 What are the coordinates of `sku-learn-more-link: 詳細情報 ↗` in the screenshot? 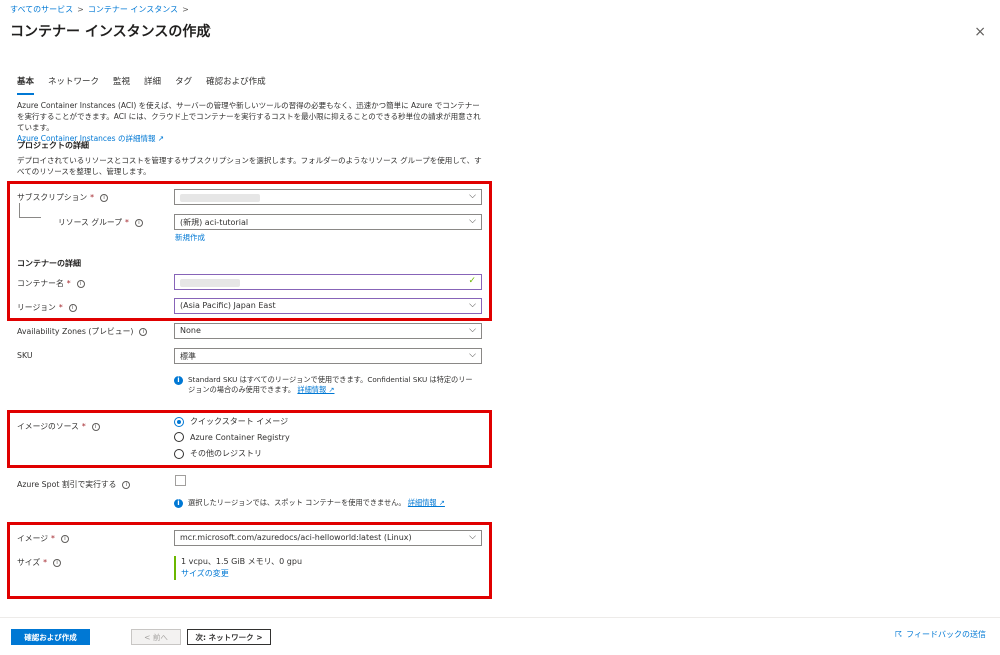 It's located at (315, 389).